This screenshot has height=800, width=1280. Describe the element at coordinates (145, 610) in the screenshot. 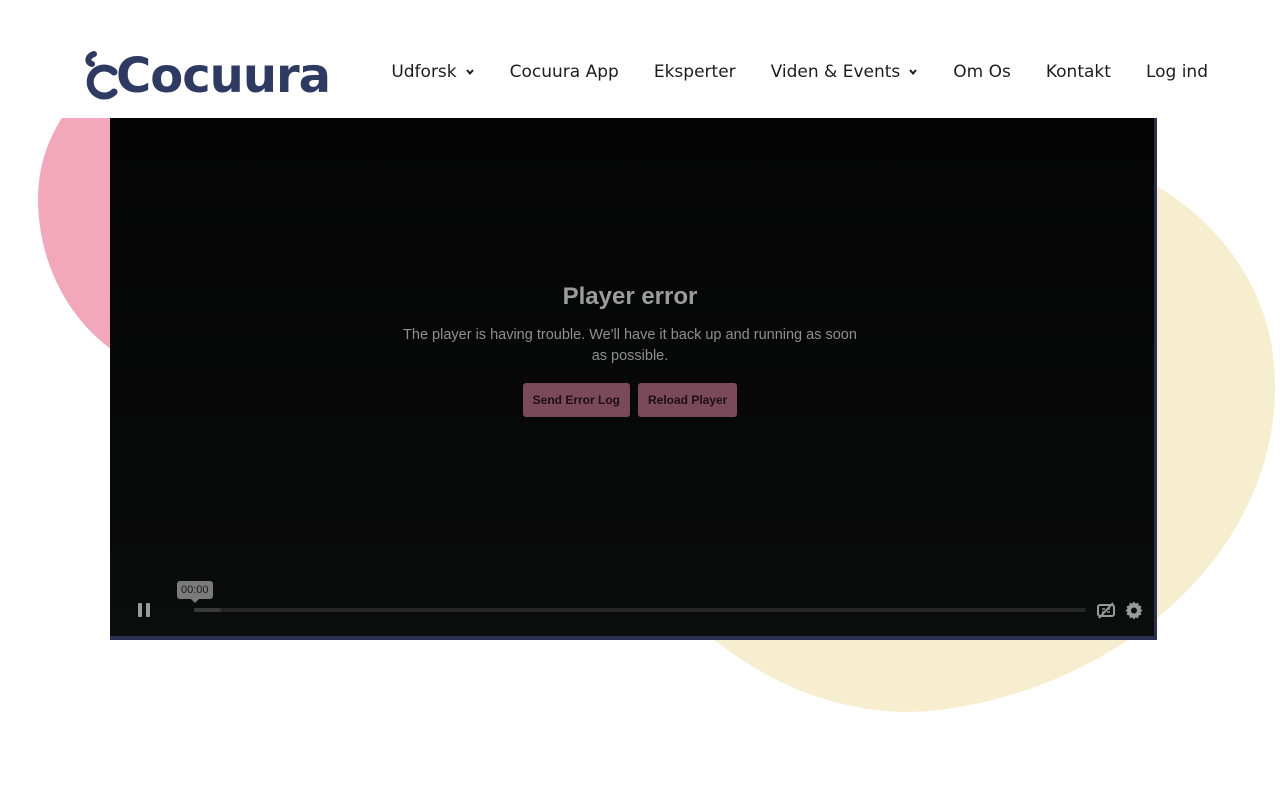

I see `pause-icon` at that location.